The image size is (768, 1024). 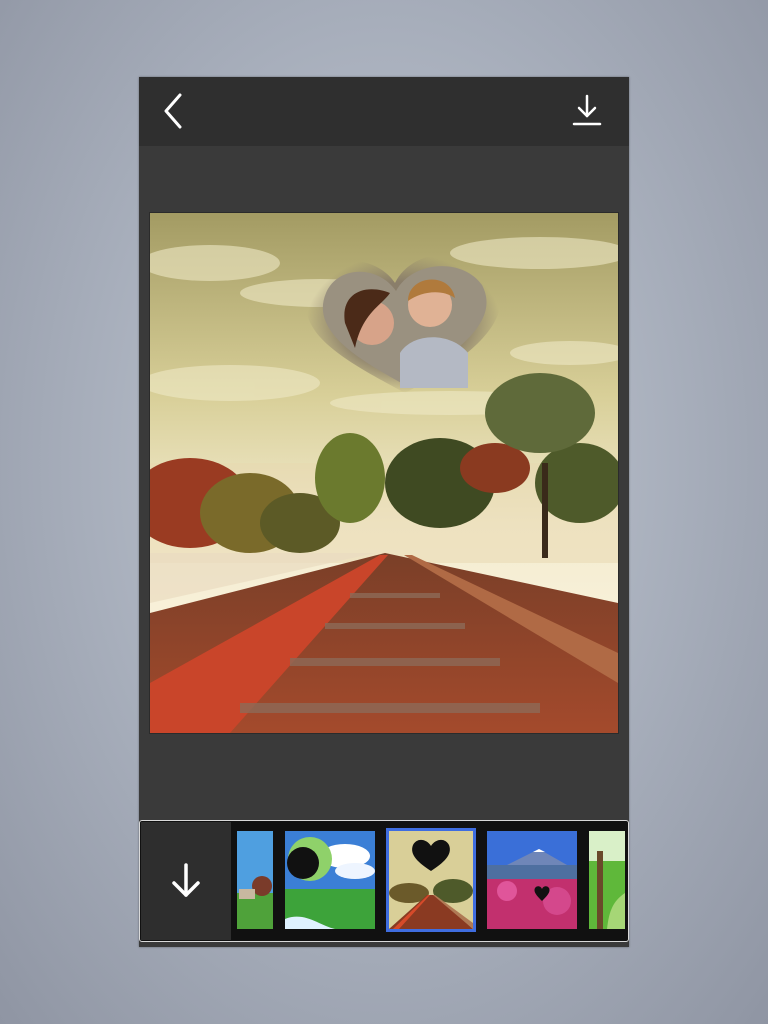 I want to click on frame-strip, so click(x=384, y=881).